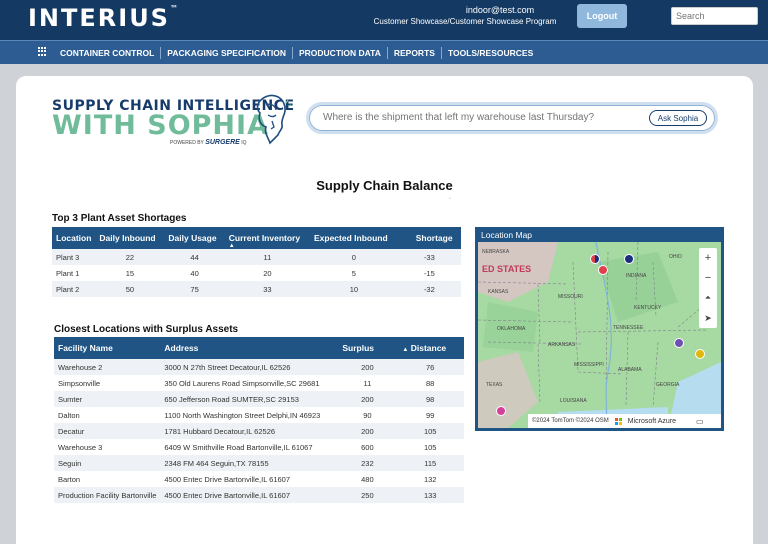  Describe the element at coordinates (130, 273) in the screenshot. I see `table-cell: 15` at that location.